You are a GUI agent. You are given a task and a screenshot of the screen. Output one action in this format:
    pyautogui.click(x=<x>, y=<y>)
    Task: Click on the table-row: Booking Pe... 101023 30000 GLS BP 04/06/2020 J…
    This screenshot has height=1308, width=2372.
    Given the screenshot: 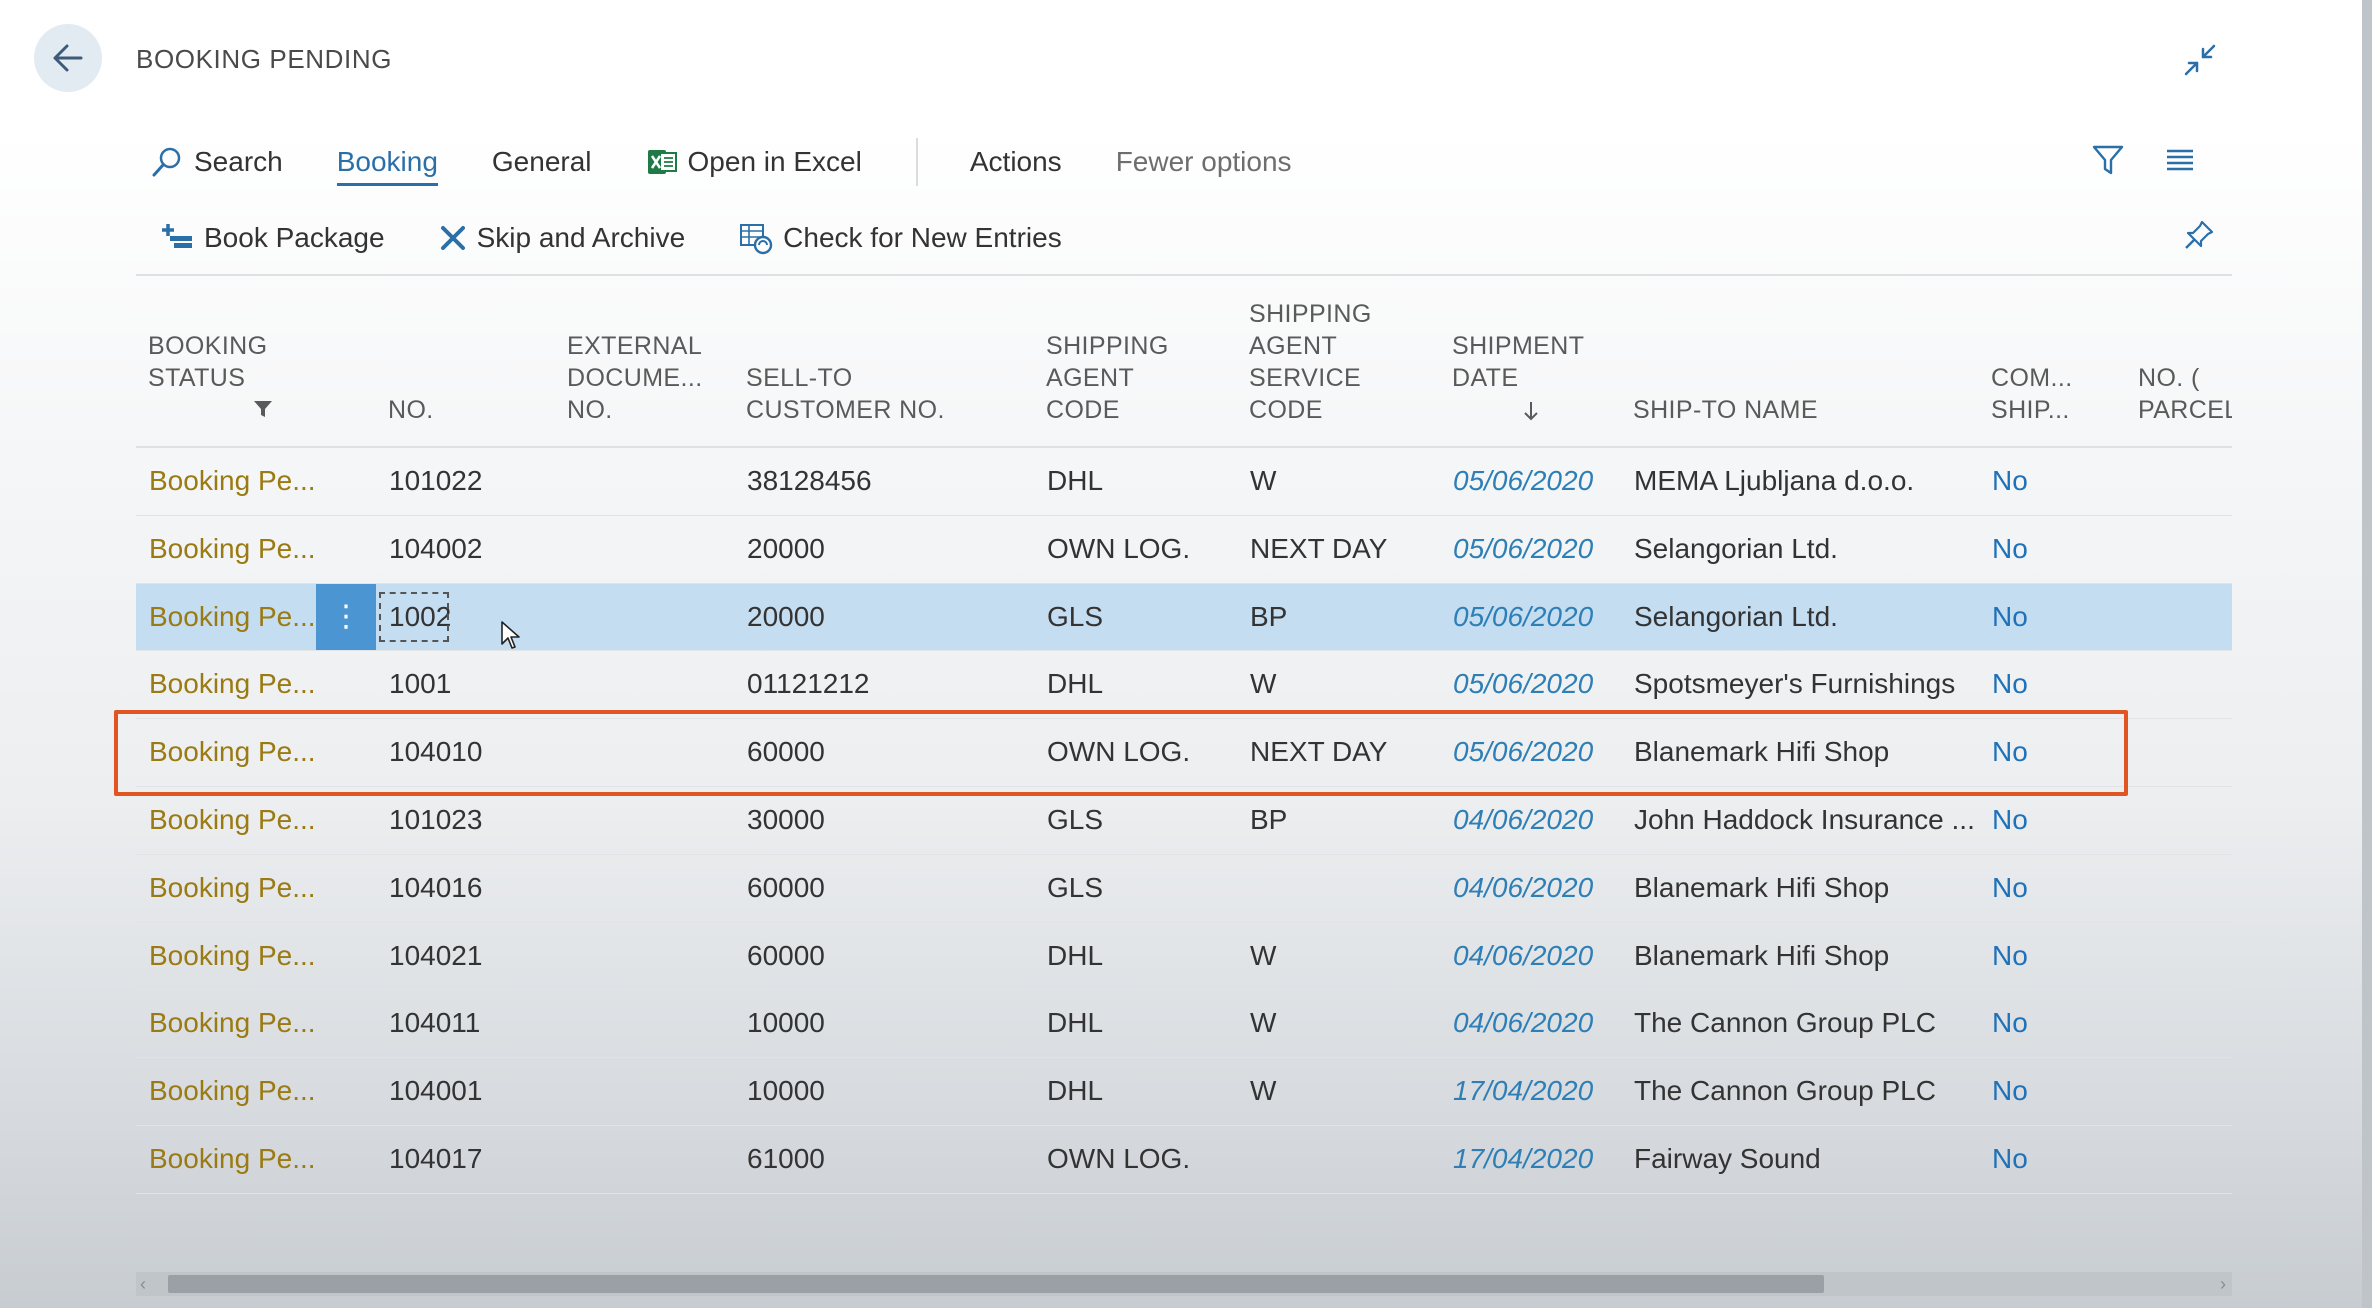 What is the action you would take?
    pyautogui.click(x=1184, y=821)
    